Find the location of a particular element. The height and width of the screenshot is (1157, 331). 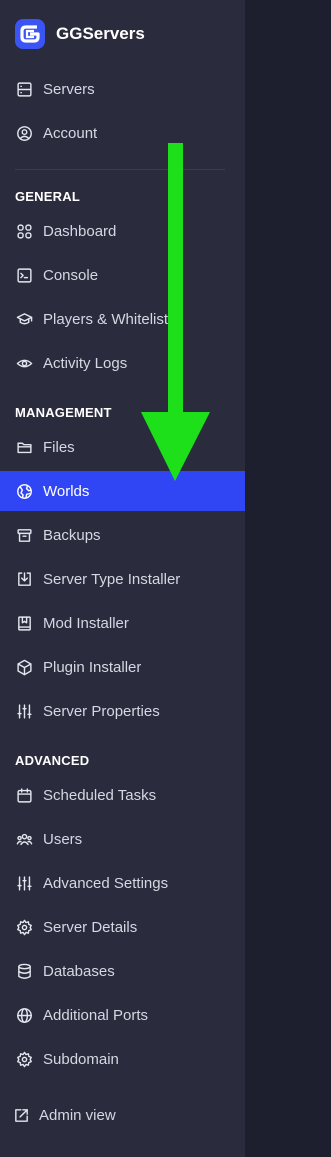

nav-item-label: Users is located at coordinates (63, 839).